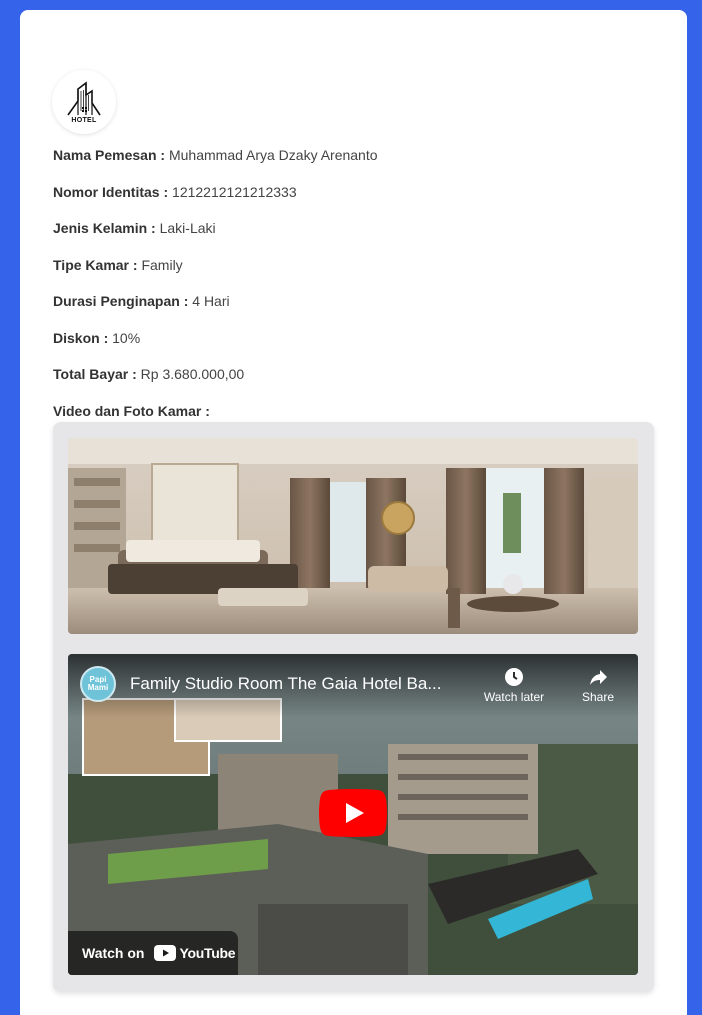  Describe the element at coordinates (98, 684) in the screenshot. I see `channel-avatar: Papi Mami` at that location.